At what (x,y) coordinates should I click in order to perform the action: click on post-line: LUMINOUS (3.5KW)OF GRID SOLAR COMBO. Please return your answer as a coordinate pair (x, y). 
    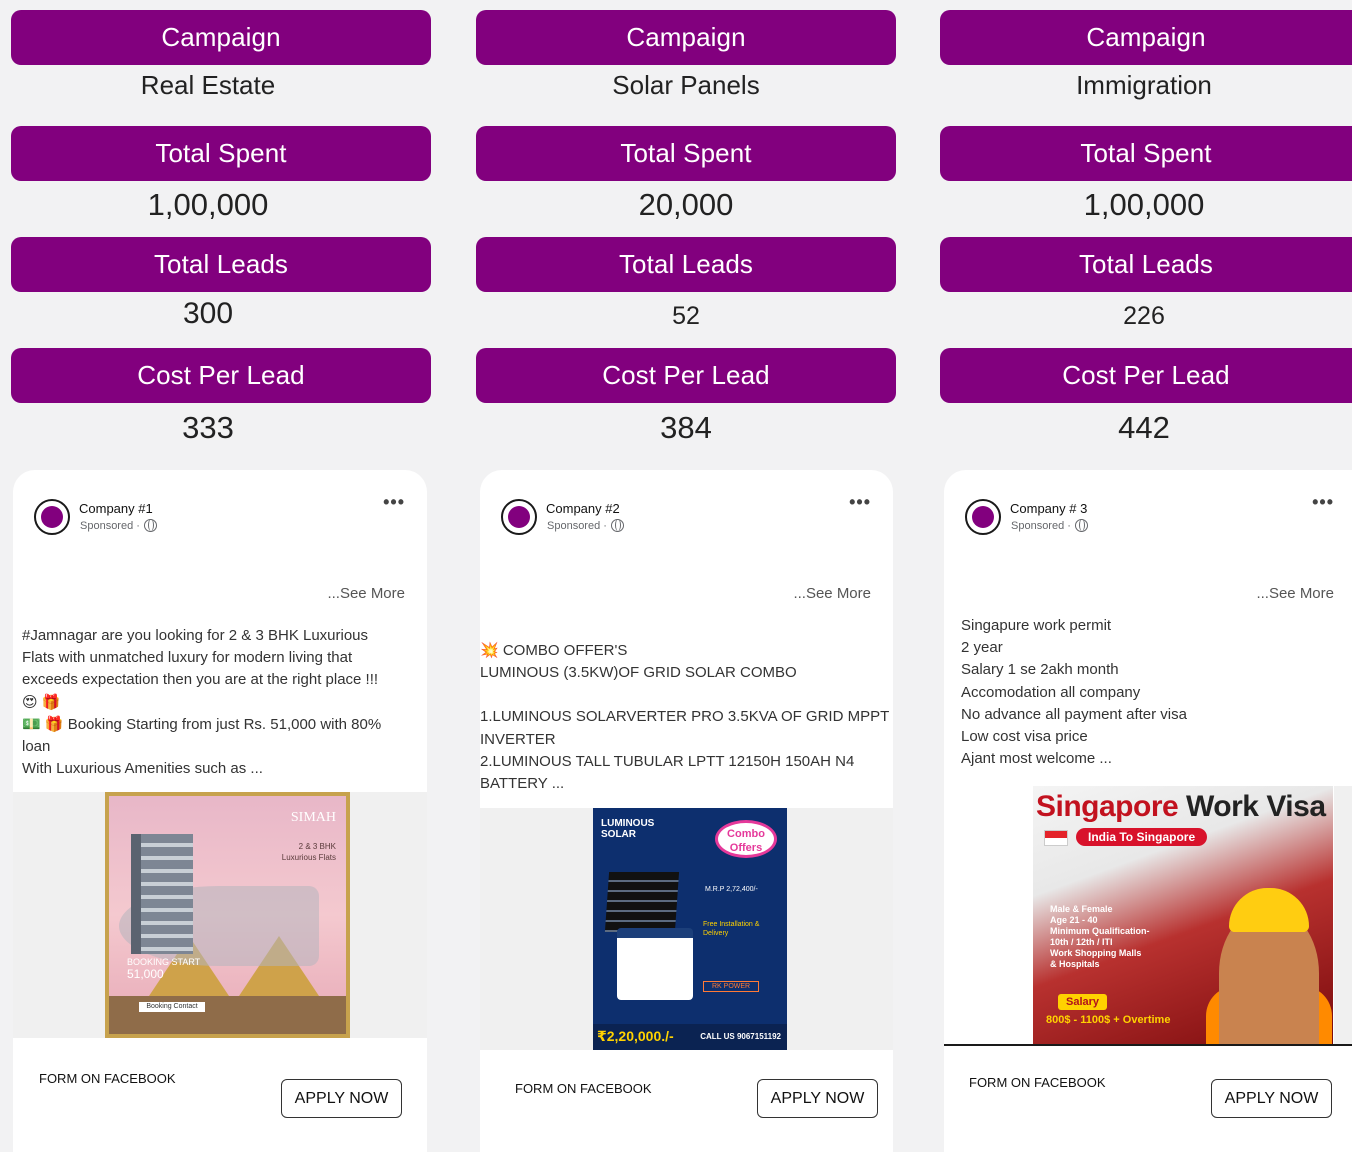
    Looking at the image, I should click on (638, 673).